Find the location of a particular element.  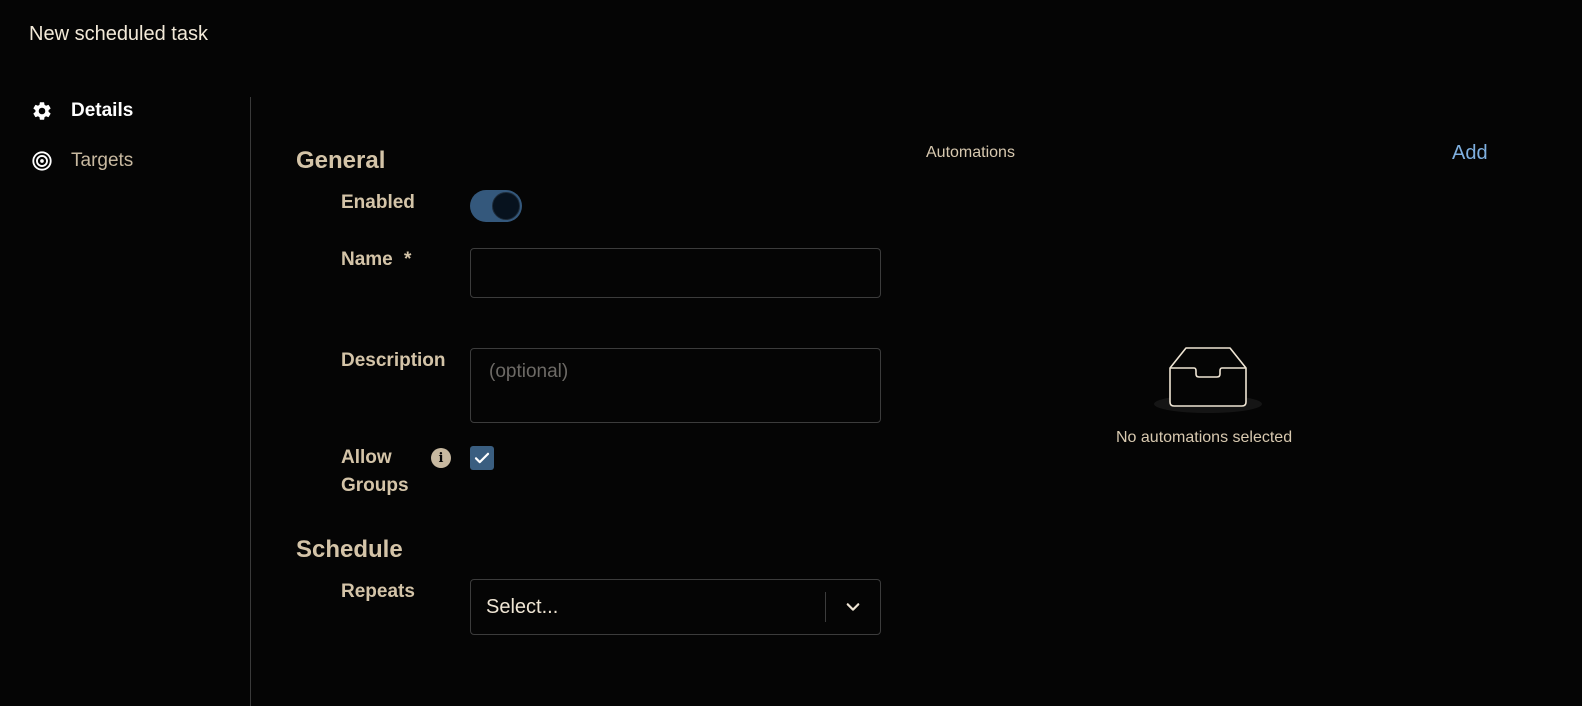

chevron-down-icon is located at coordinates (853, 607).